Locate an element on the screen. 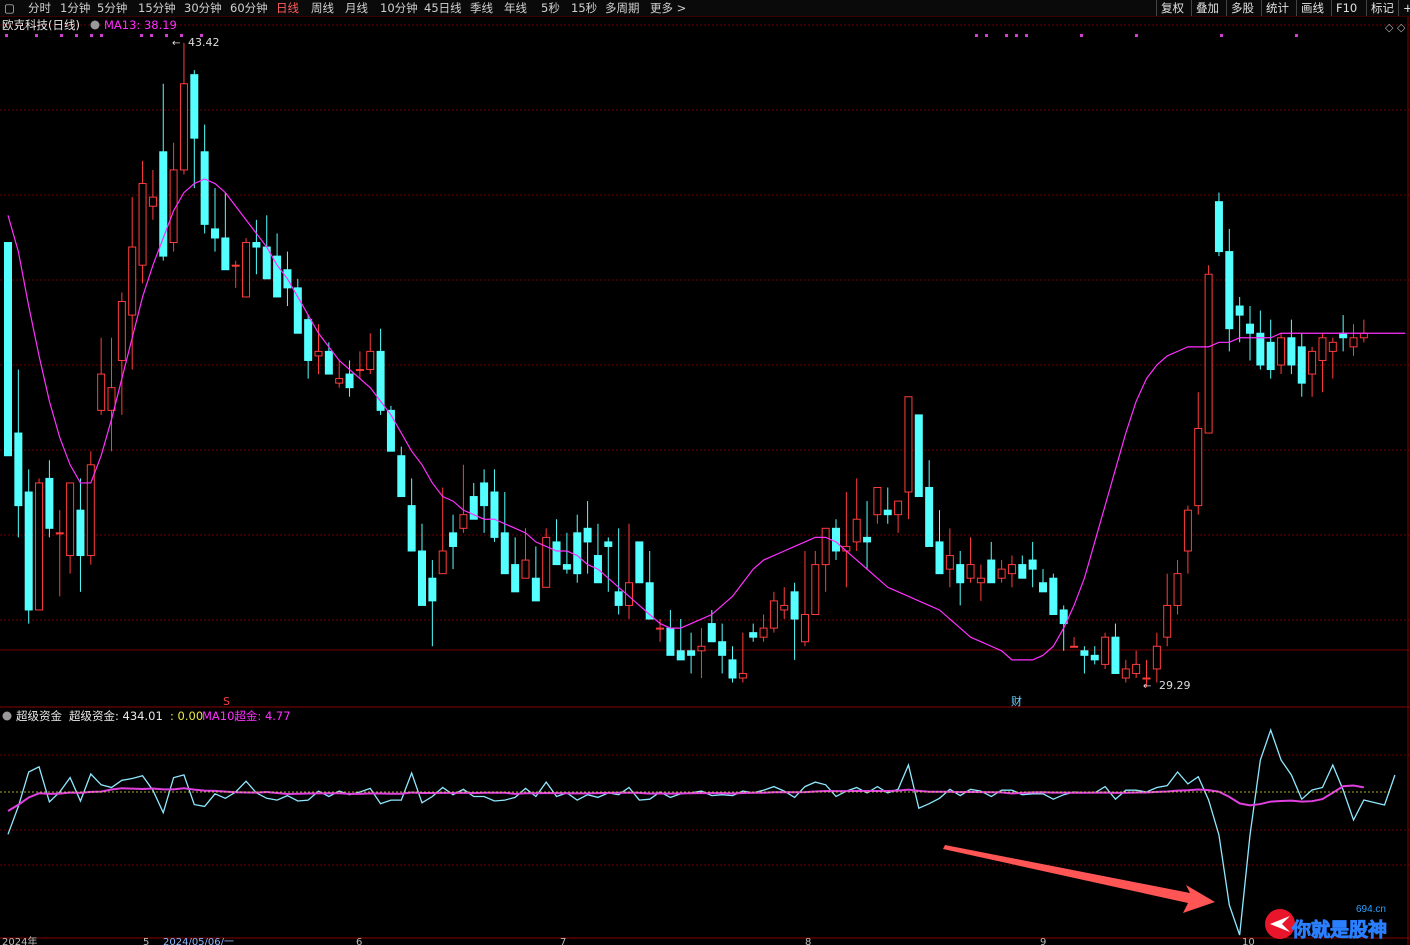 This screenshot has height=945, width=1410. date-label: 7 is located at coordinates (563, 941).